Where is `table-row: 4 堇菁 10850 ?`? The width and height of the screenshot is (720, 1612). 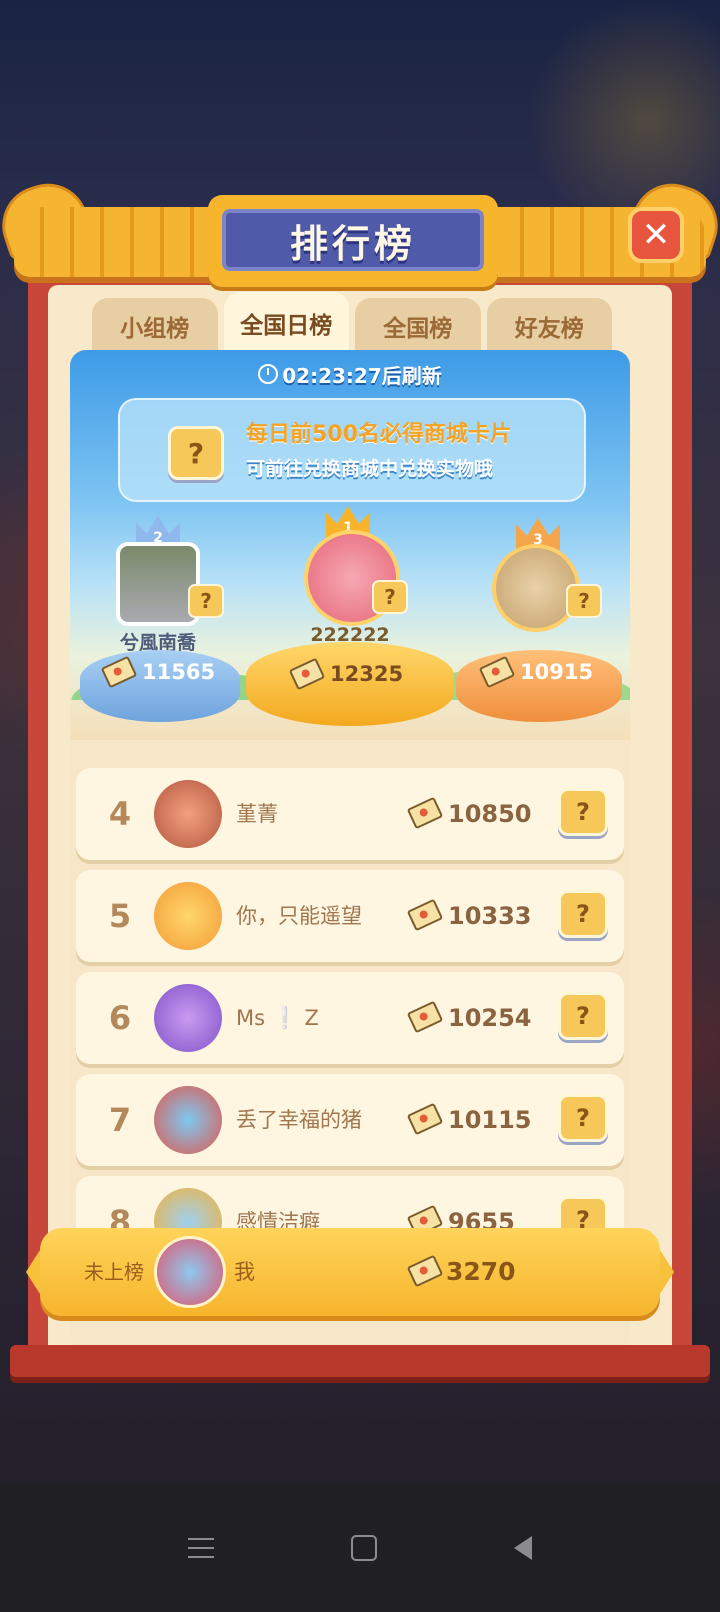 table-row: 4 堇菁 10850 ? is located at coordinates (350, 814).